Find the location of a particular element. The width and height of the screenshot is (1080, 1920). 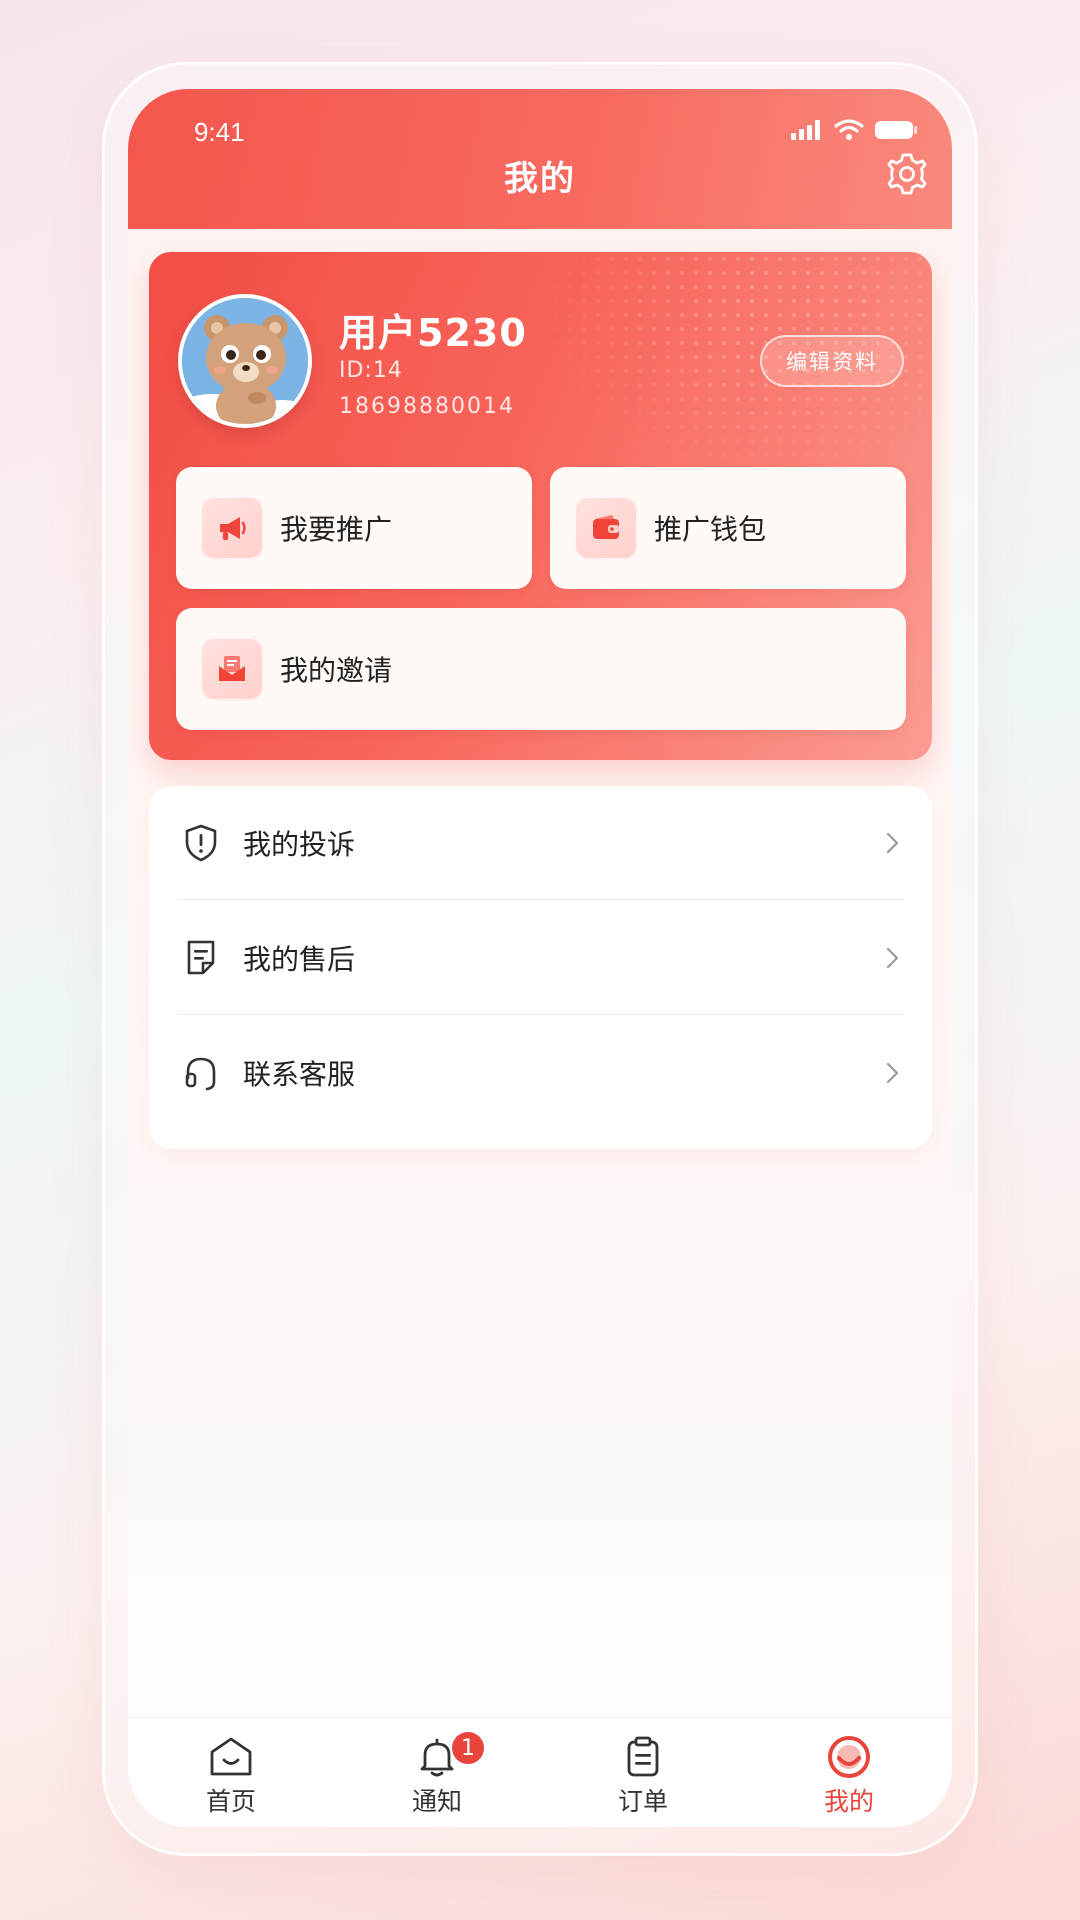

menu-item-after-sales: 我的售后 is located at coordinates (540, 958).